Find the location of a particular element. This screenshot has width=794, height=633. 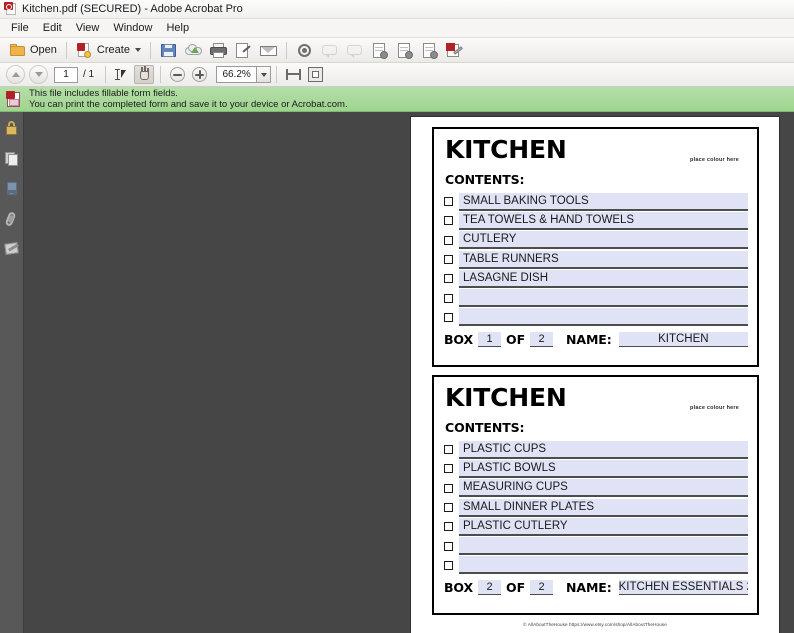

contents-row: CUTLERY is located at coordinates (595, 240).